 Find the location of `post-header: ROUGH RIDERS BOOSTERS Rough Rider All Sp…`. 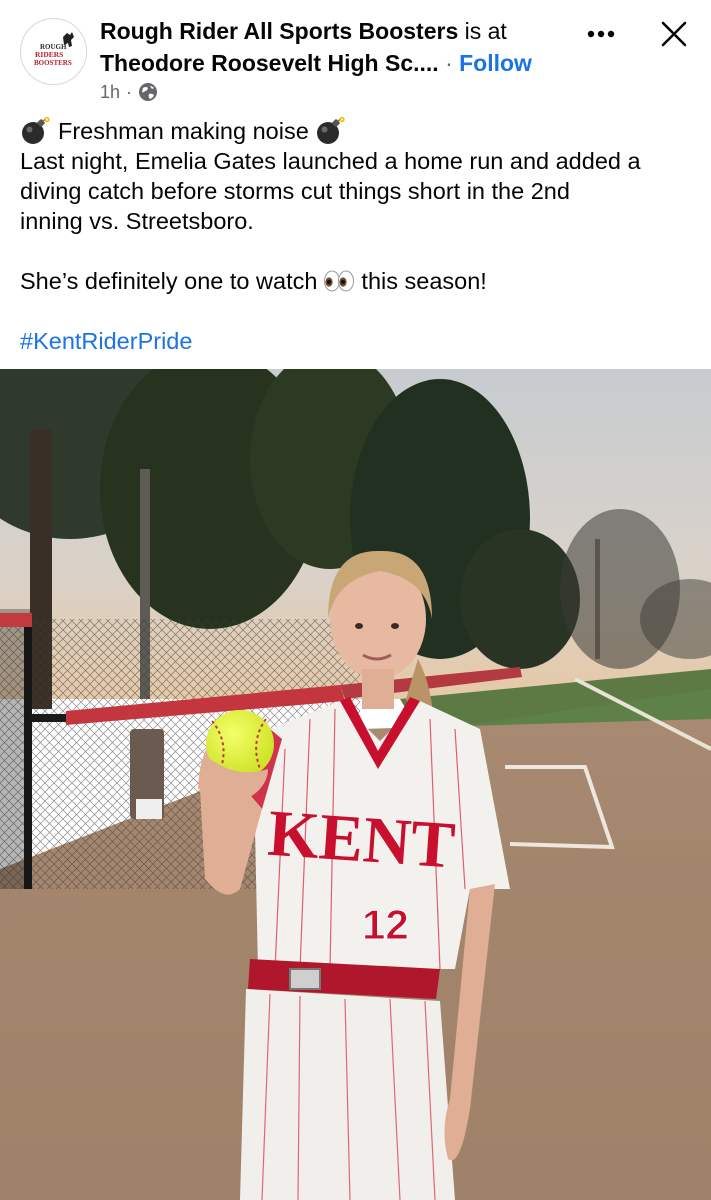

post-header: ROUGH RIDERS BOOSTERS Rough Rider All Sp… is located at coordinates (355, 55).